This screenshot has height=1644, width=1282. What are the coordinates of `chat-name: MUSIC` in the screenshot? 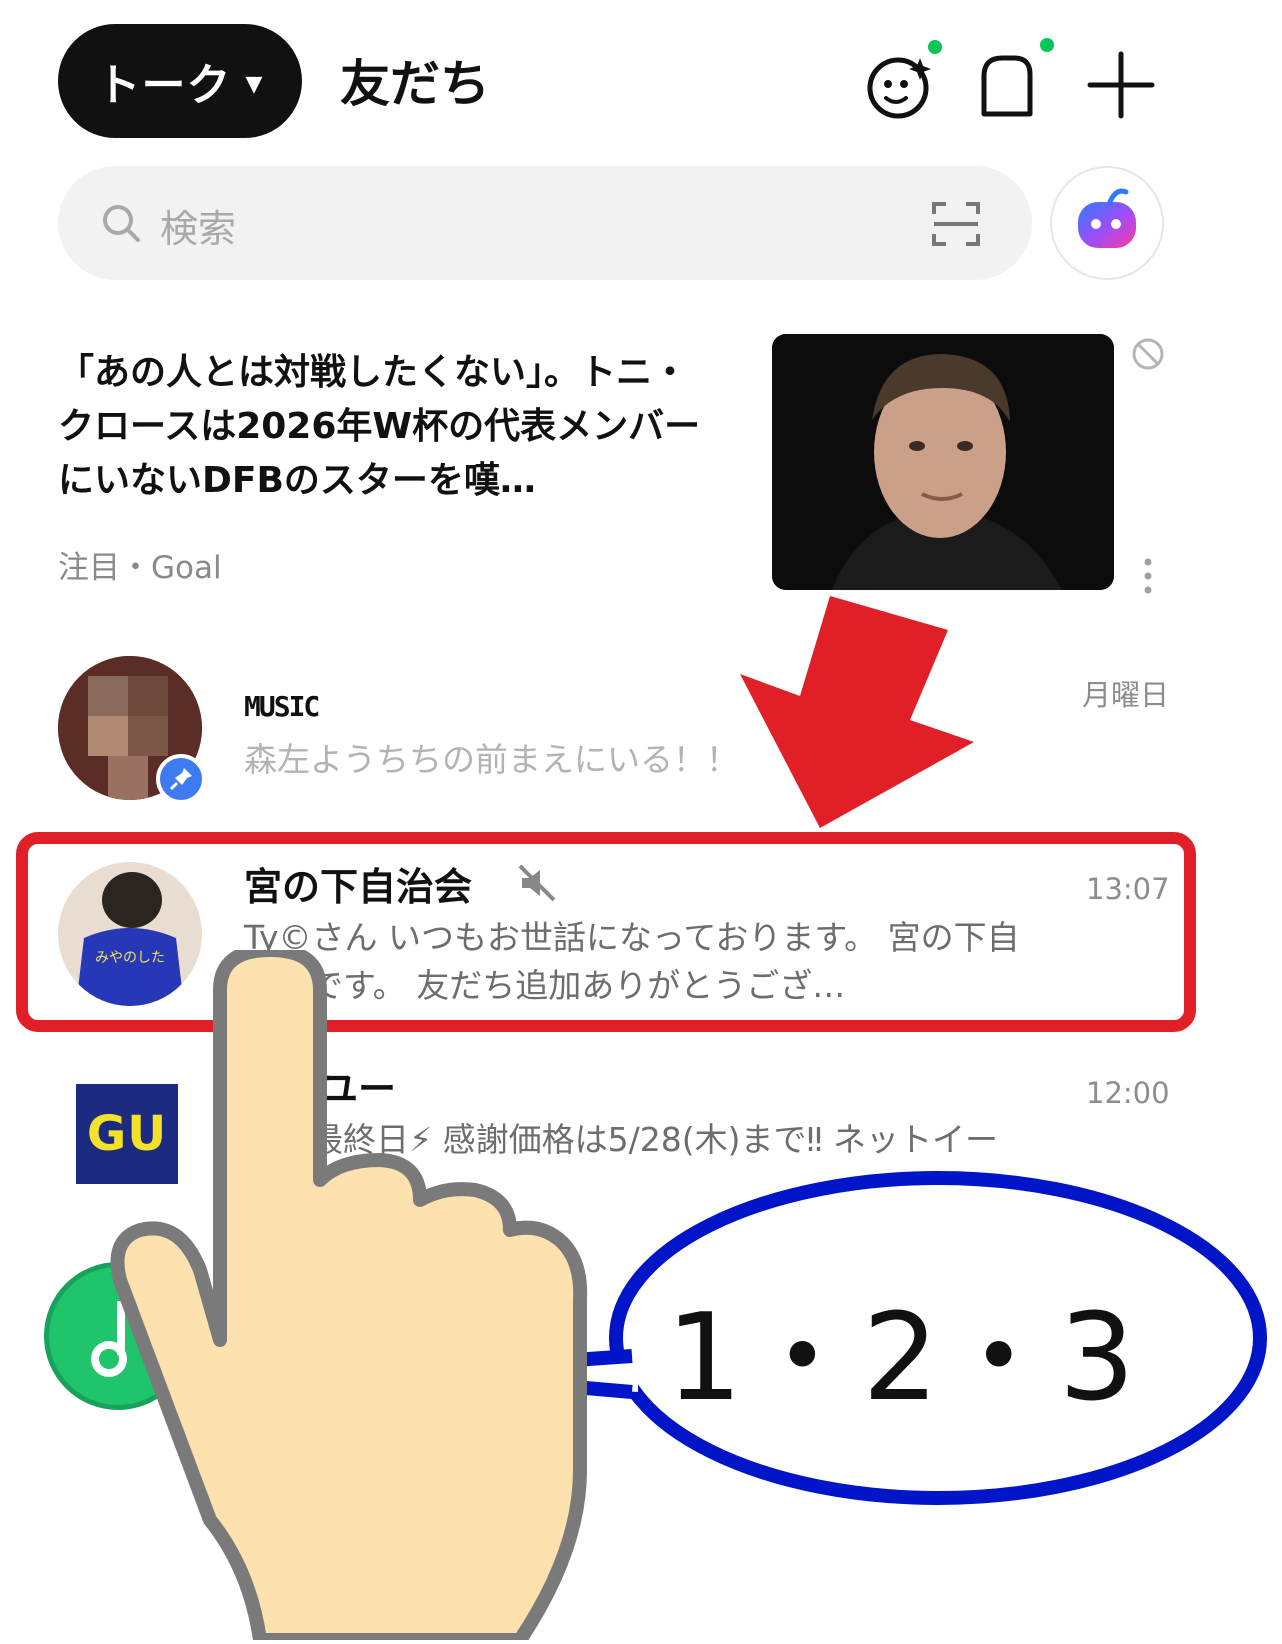 It's located at (282, 706).